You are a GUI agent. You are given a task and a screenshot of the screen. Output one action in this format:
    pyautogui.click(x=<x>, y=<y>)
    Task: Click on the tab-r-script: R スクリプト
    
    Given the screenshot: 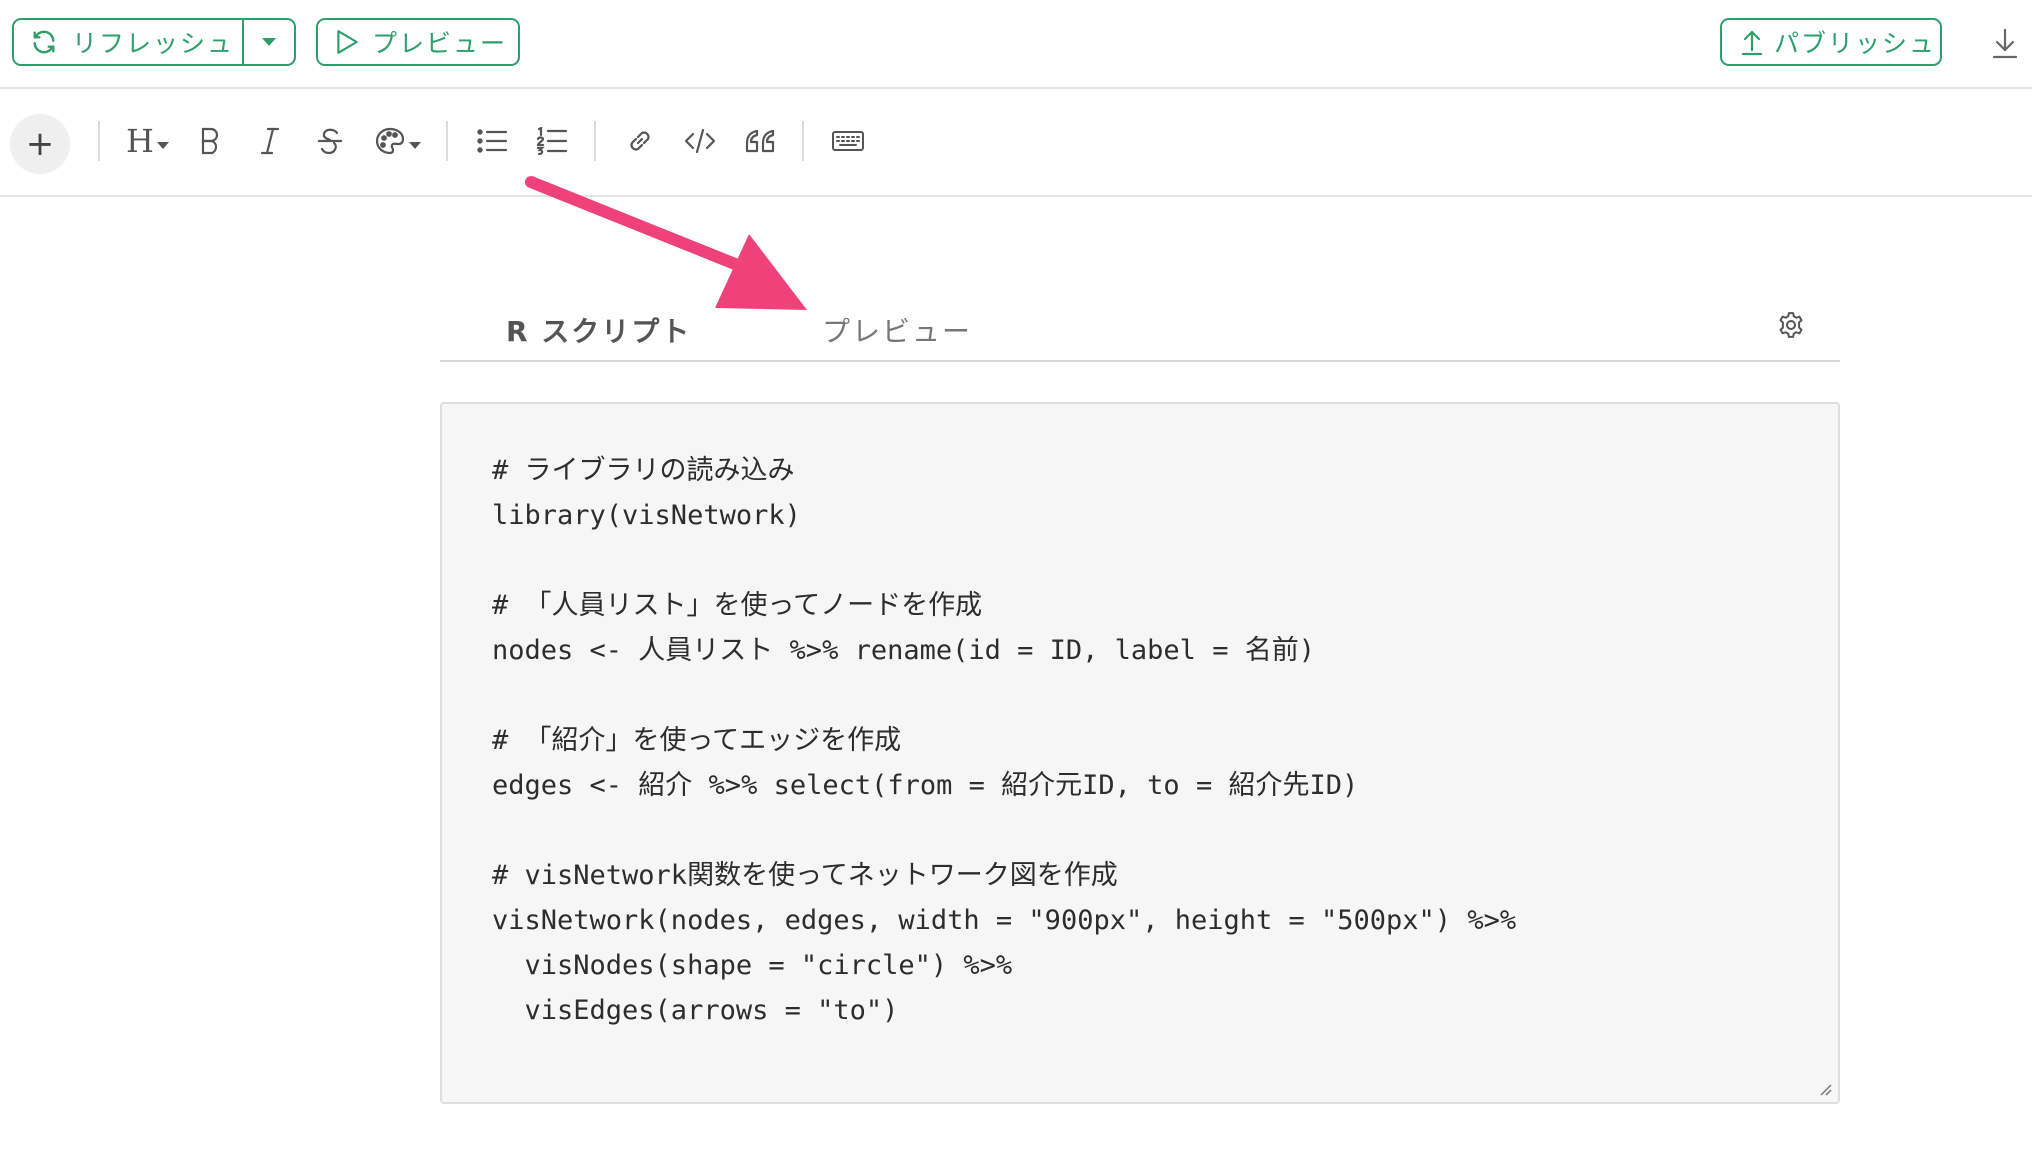 What is the action you would take?
    pyautogui.click(x=598, y=330)
    